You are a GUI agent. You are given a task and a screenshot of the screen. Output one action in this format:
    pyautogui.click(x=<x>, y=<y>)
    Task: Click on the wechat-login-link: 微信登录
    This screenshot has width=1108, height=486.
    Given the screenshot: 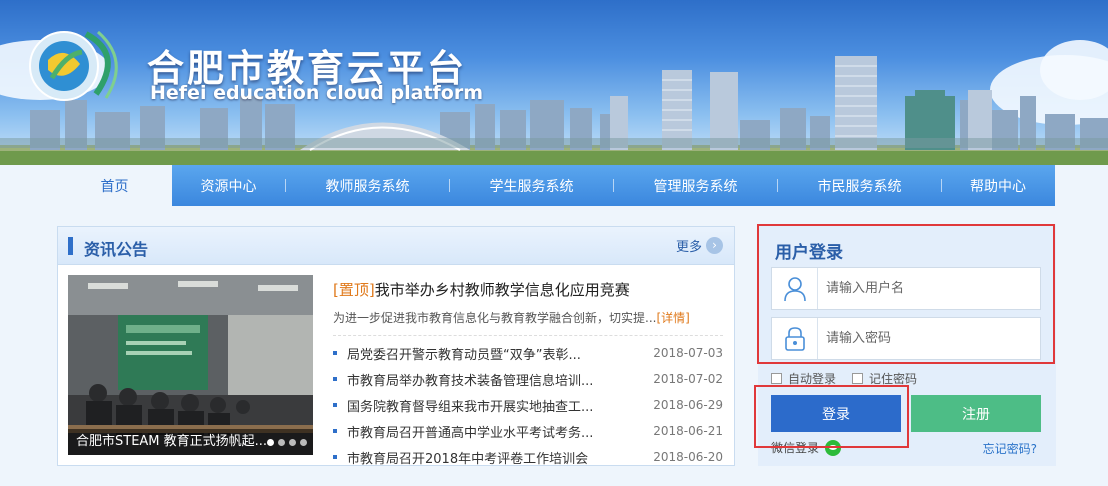 What is the action you would take?
    pyautogui.click(x=806, y=447)
    